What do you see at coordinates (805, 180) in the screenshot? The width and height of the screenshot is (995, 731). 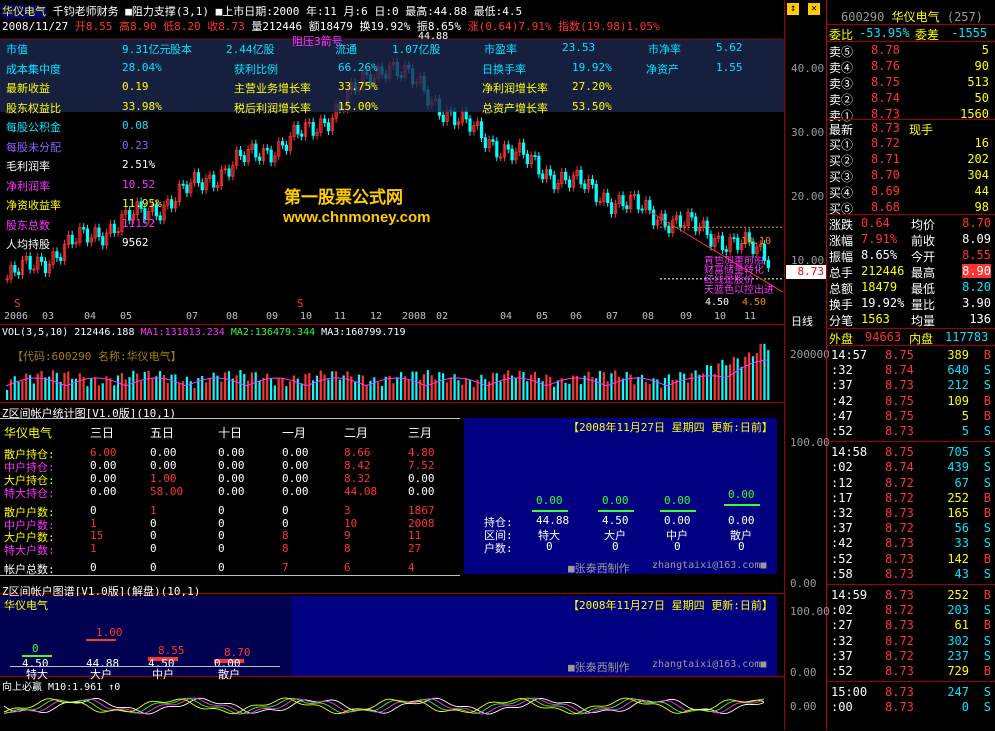 I see `kline-yaxis: 40.00 30.00 20.00 10.00 日线` at bounding box center [805, 180].